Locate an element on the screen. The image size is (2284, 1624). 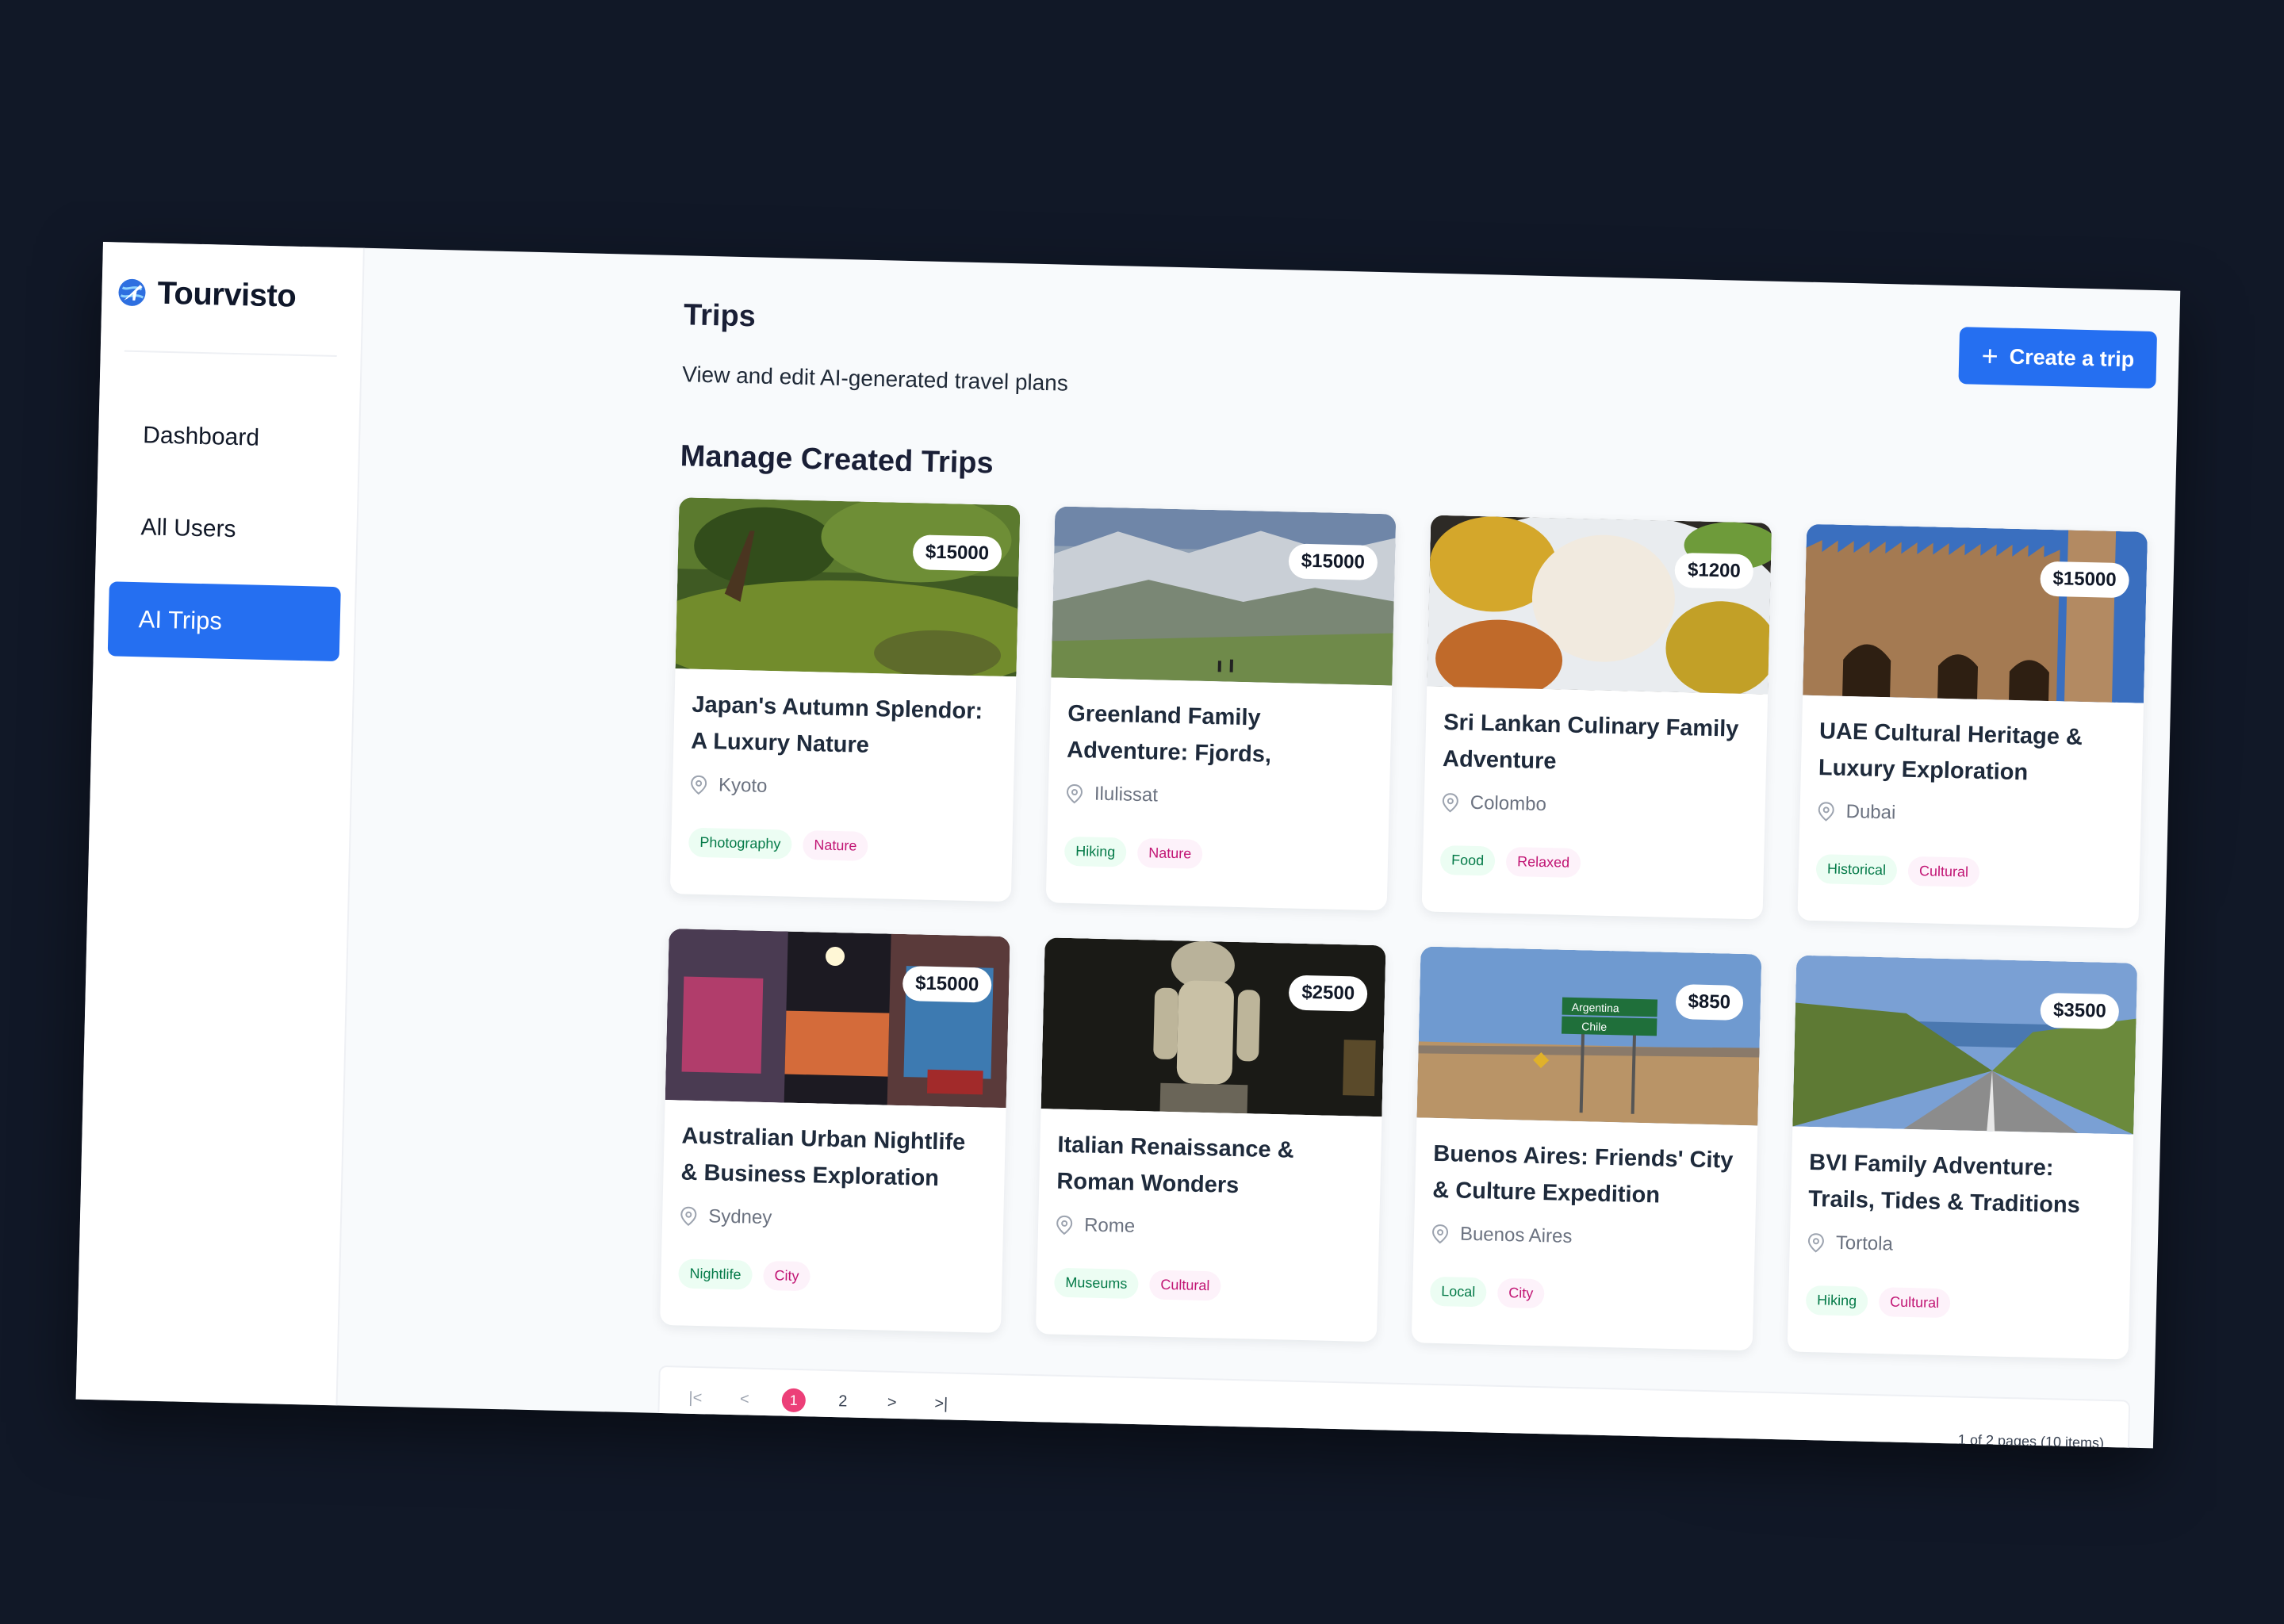
location-text: Colombo is located at coordinates (1508, 803).